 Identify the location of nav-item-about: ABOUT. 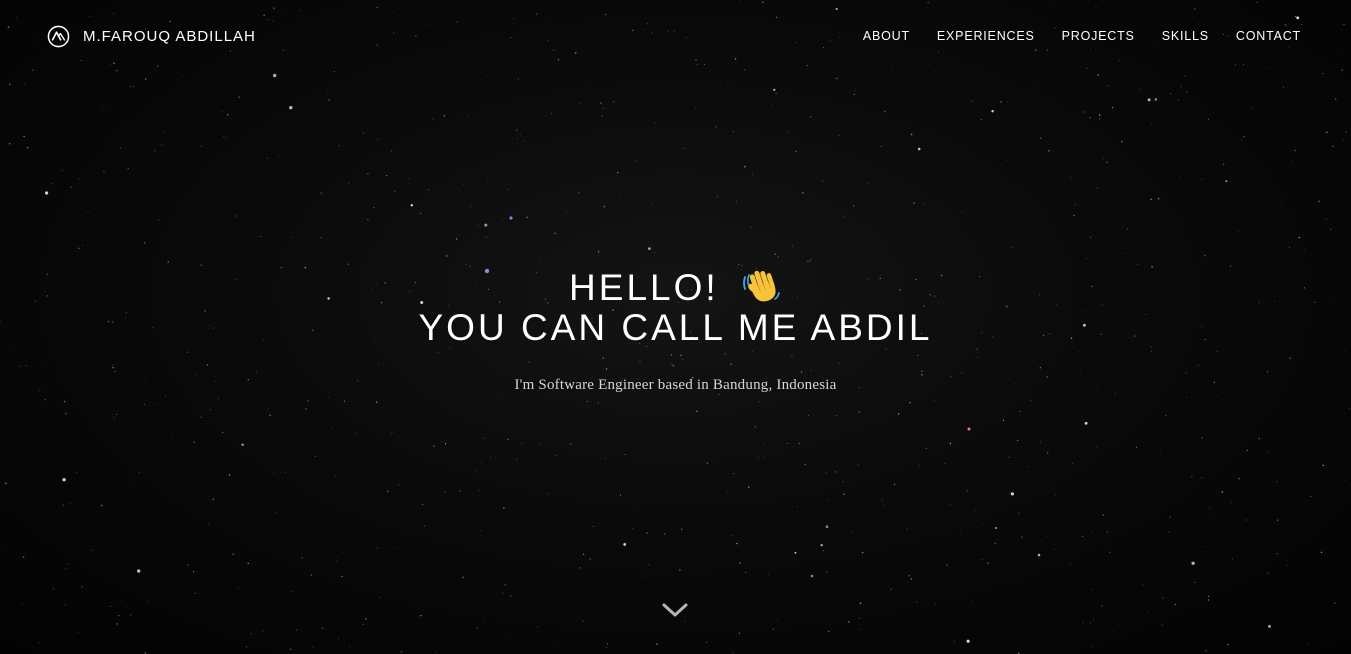
(886, 36).